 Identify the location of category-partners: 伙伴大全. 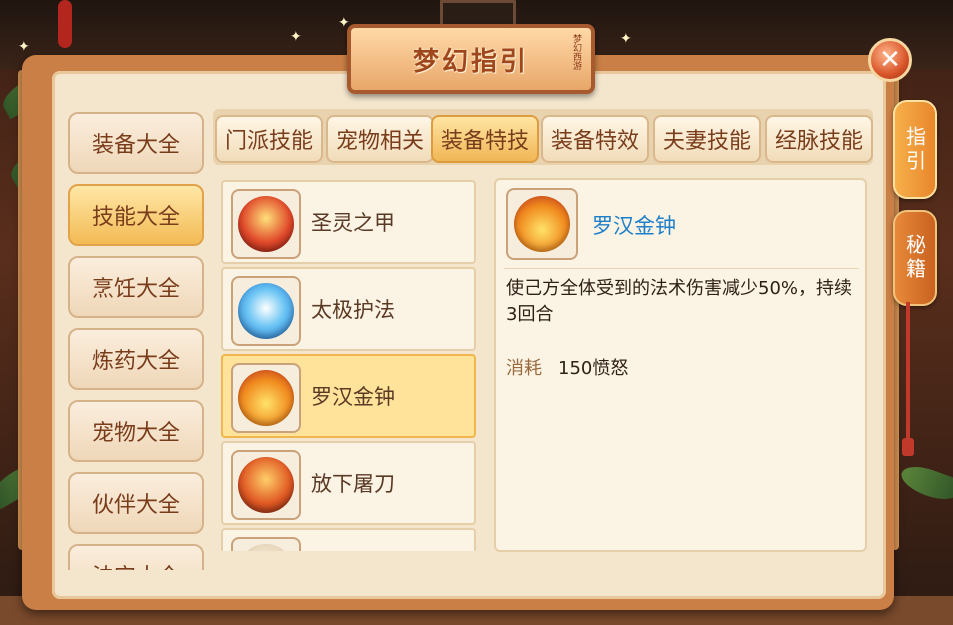
(136, 503).